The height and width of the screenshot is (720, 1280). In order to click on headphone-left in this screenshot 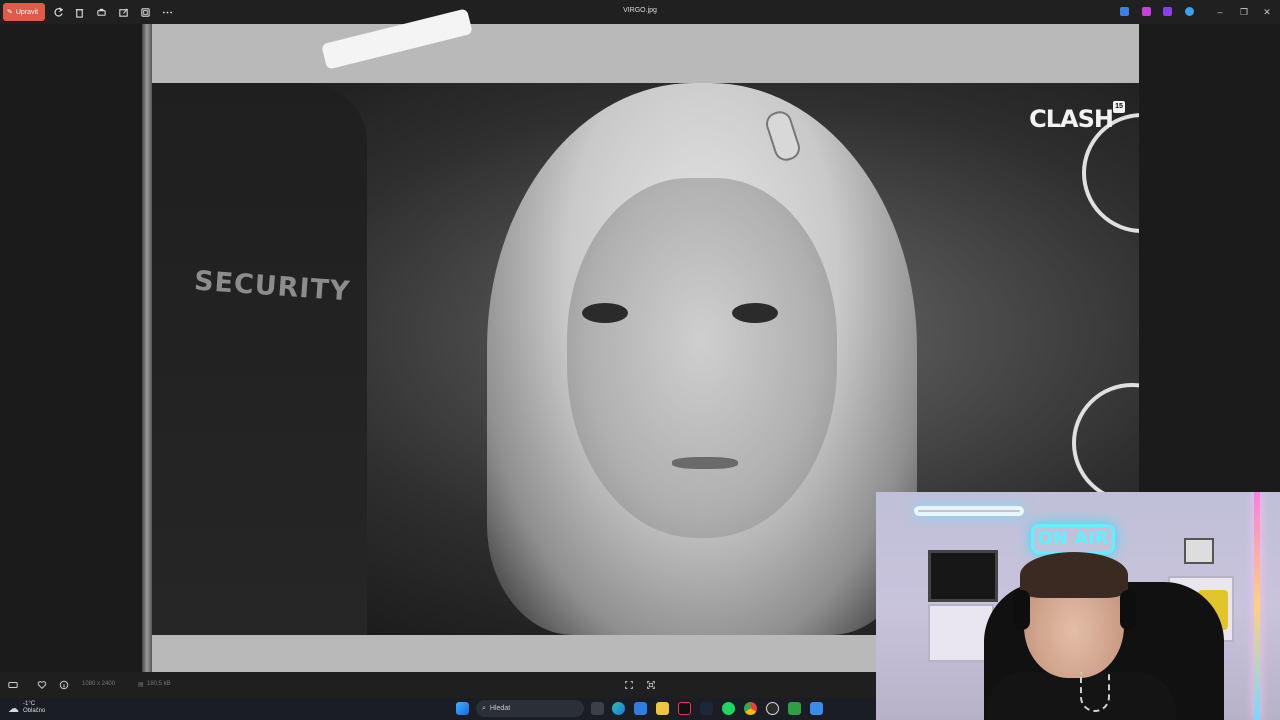, I will do `click(1022, 610)`.